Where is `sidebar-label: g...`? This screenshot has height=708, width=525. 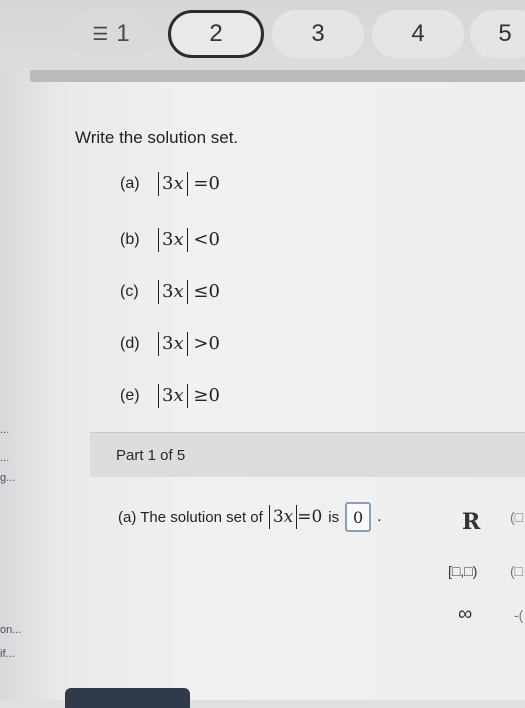
sidebar-label: g... is located at coordinates (7, 478).